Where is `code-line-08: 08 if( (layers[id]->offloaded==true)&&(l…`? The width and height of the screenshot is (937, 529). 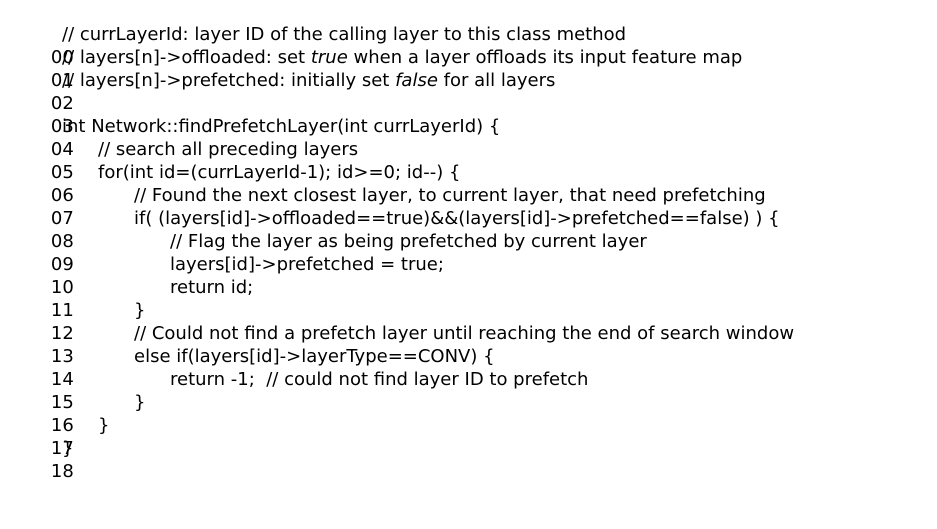 code-line-08: 08 if( (layers[id]->offloaded==true)&&(l… is located at coordinates (404, 229).